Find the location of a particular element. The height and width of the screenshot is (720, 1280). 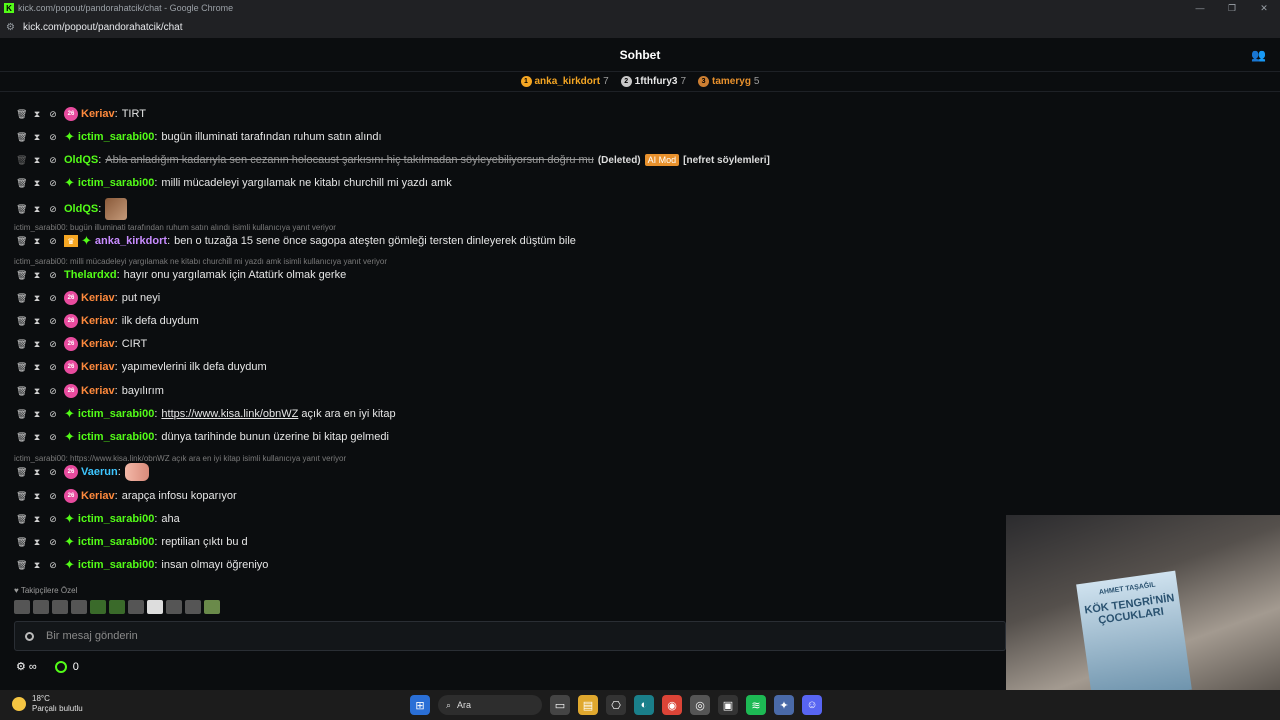

chatgpt-icon: ⎔ is located at coordinates (616, 705).